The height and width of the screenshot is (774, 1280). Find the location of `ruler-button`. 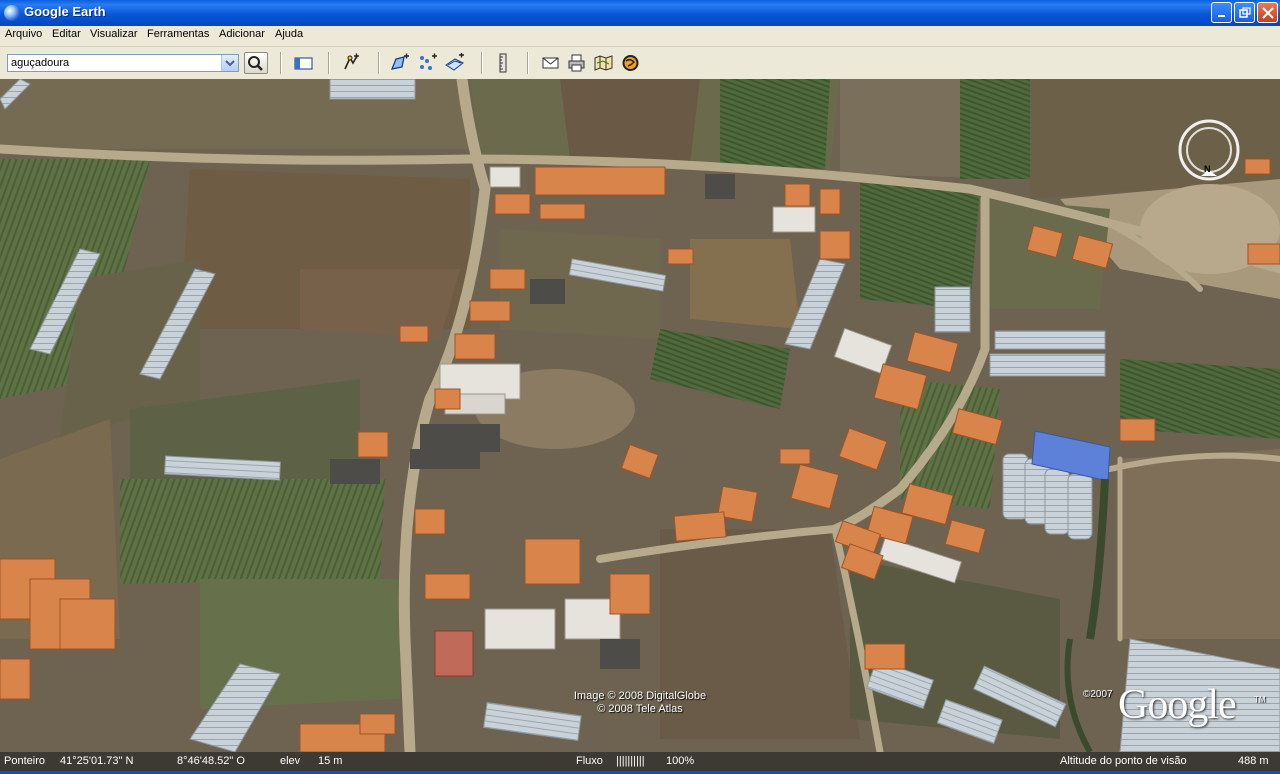

ruler-button is located at coordinates (503, 63).